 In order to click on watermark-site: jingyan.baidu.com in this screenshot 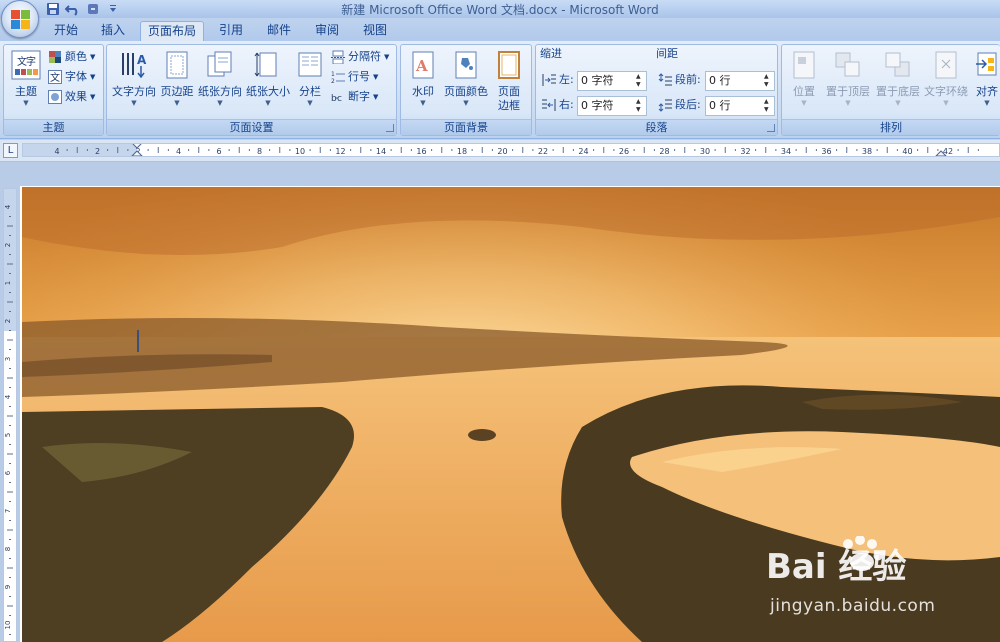, I will do `click(853, 606)`.